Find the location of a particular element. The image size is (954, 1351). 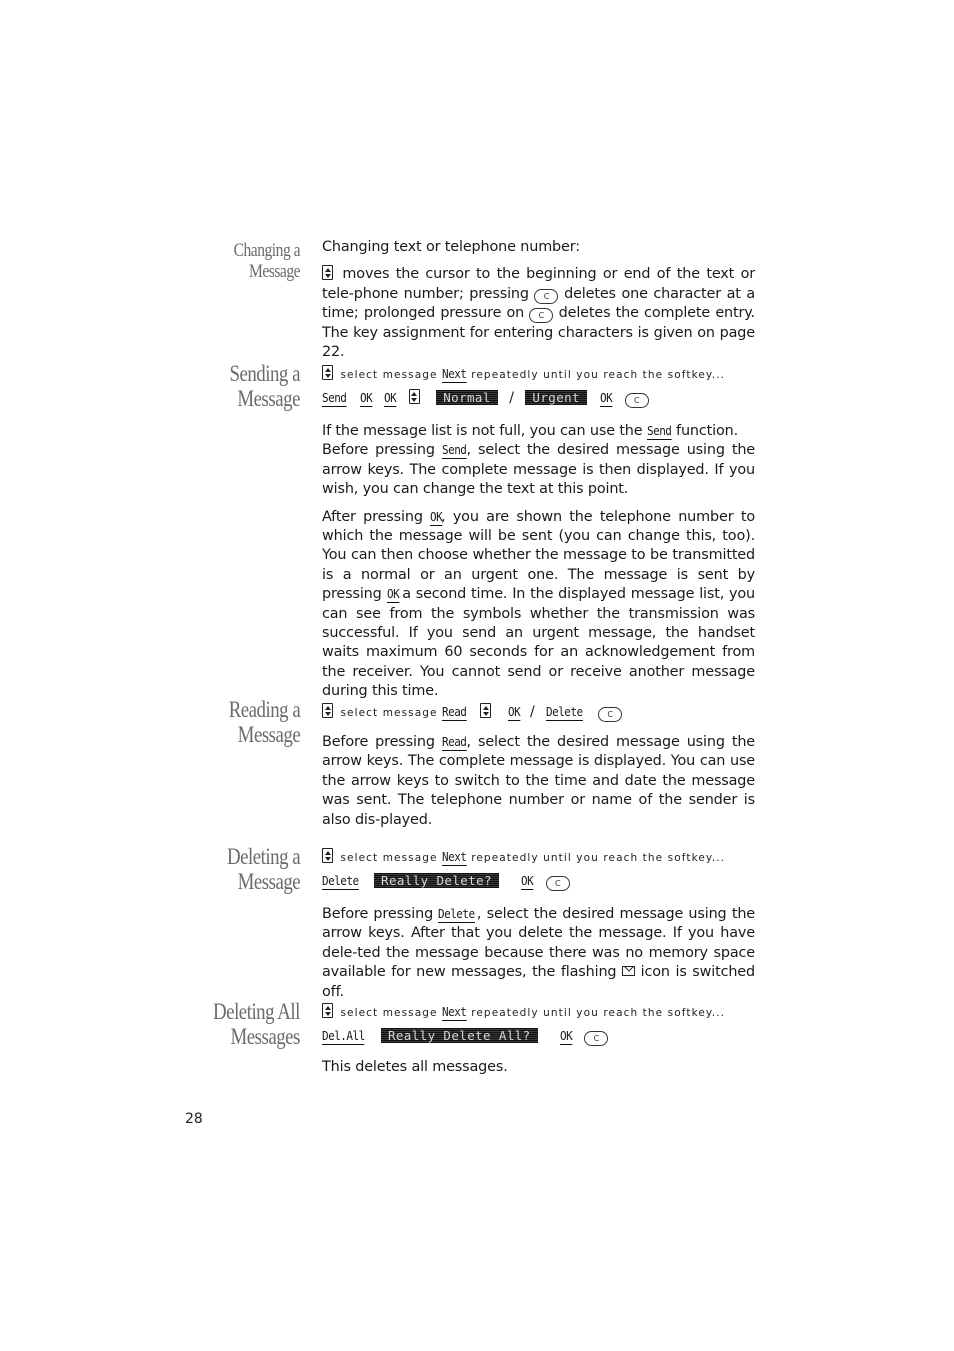

section-heading: Changing a Message is located at coordinates (267, 261).